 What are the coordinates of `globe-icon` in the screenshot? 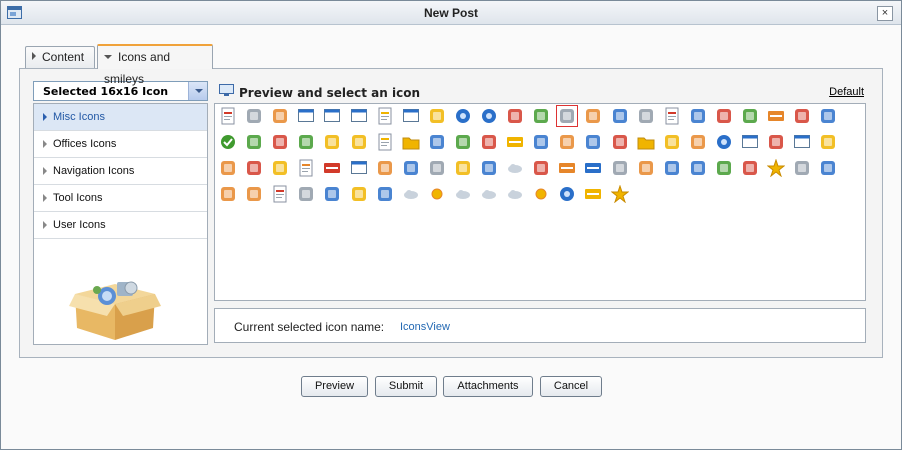 It's located at (463, 116).